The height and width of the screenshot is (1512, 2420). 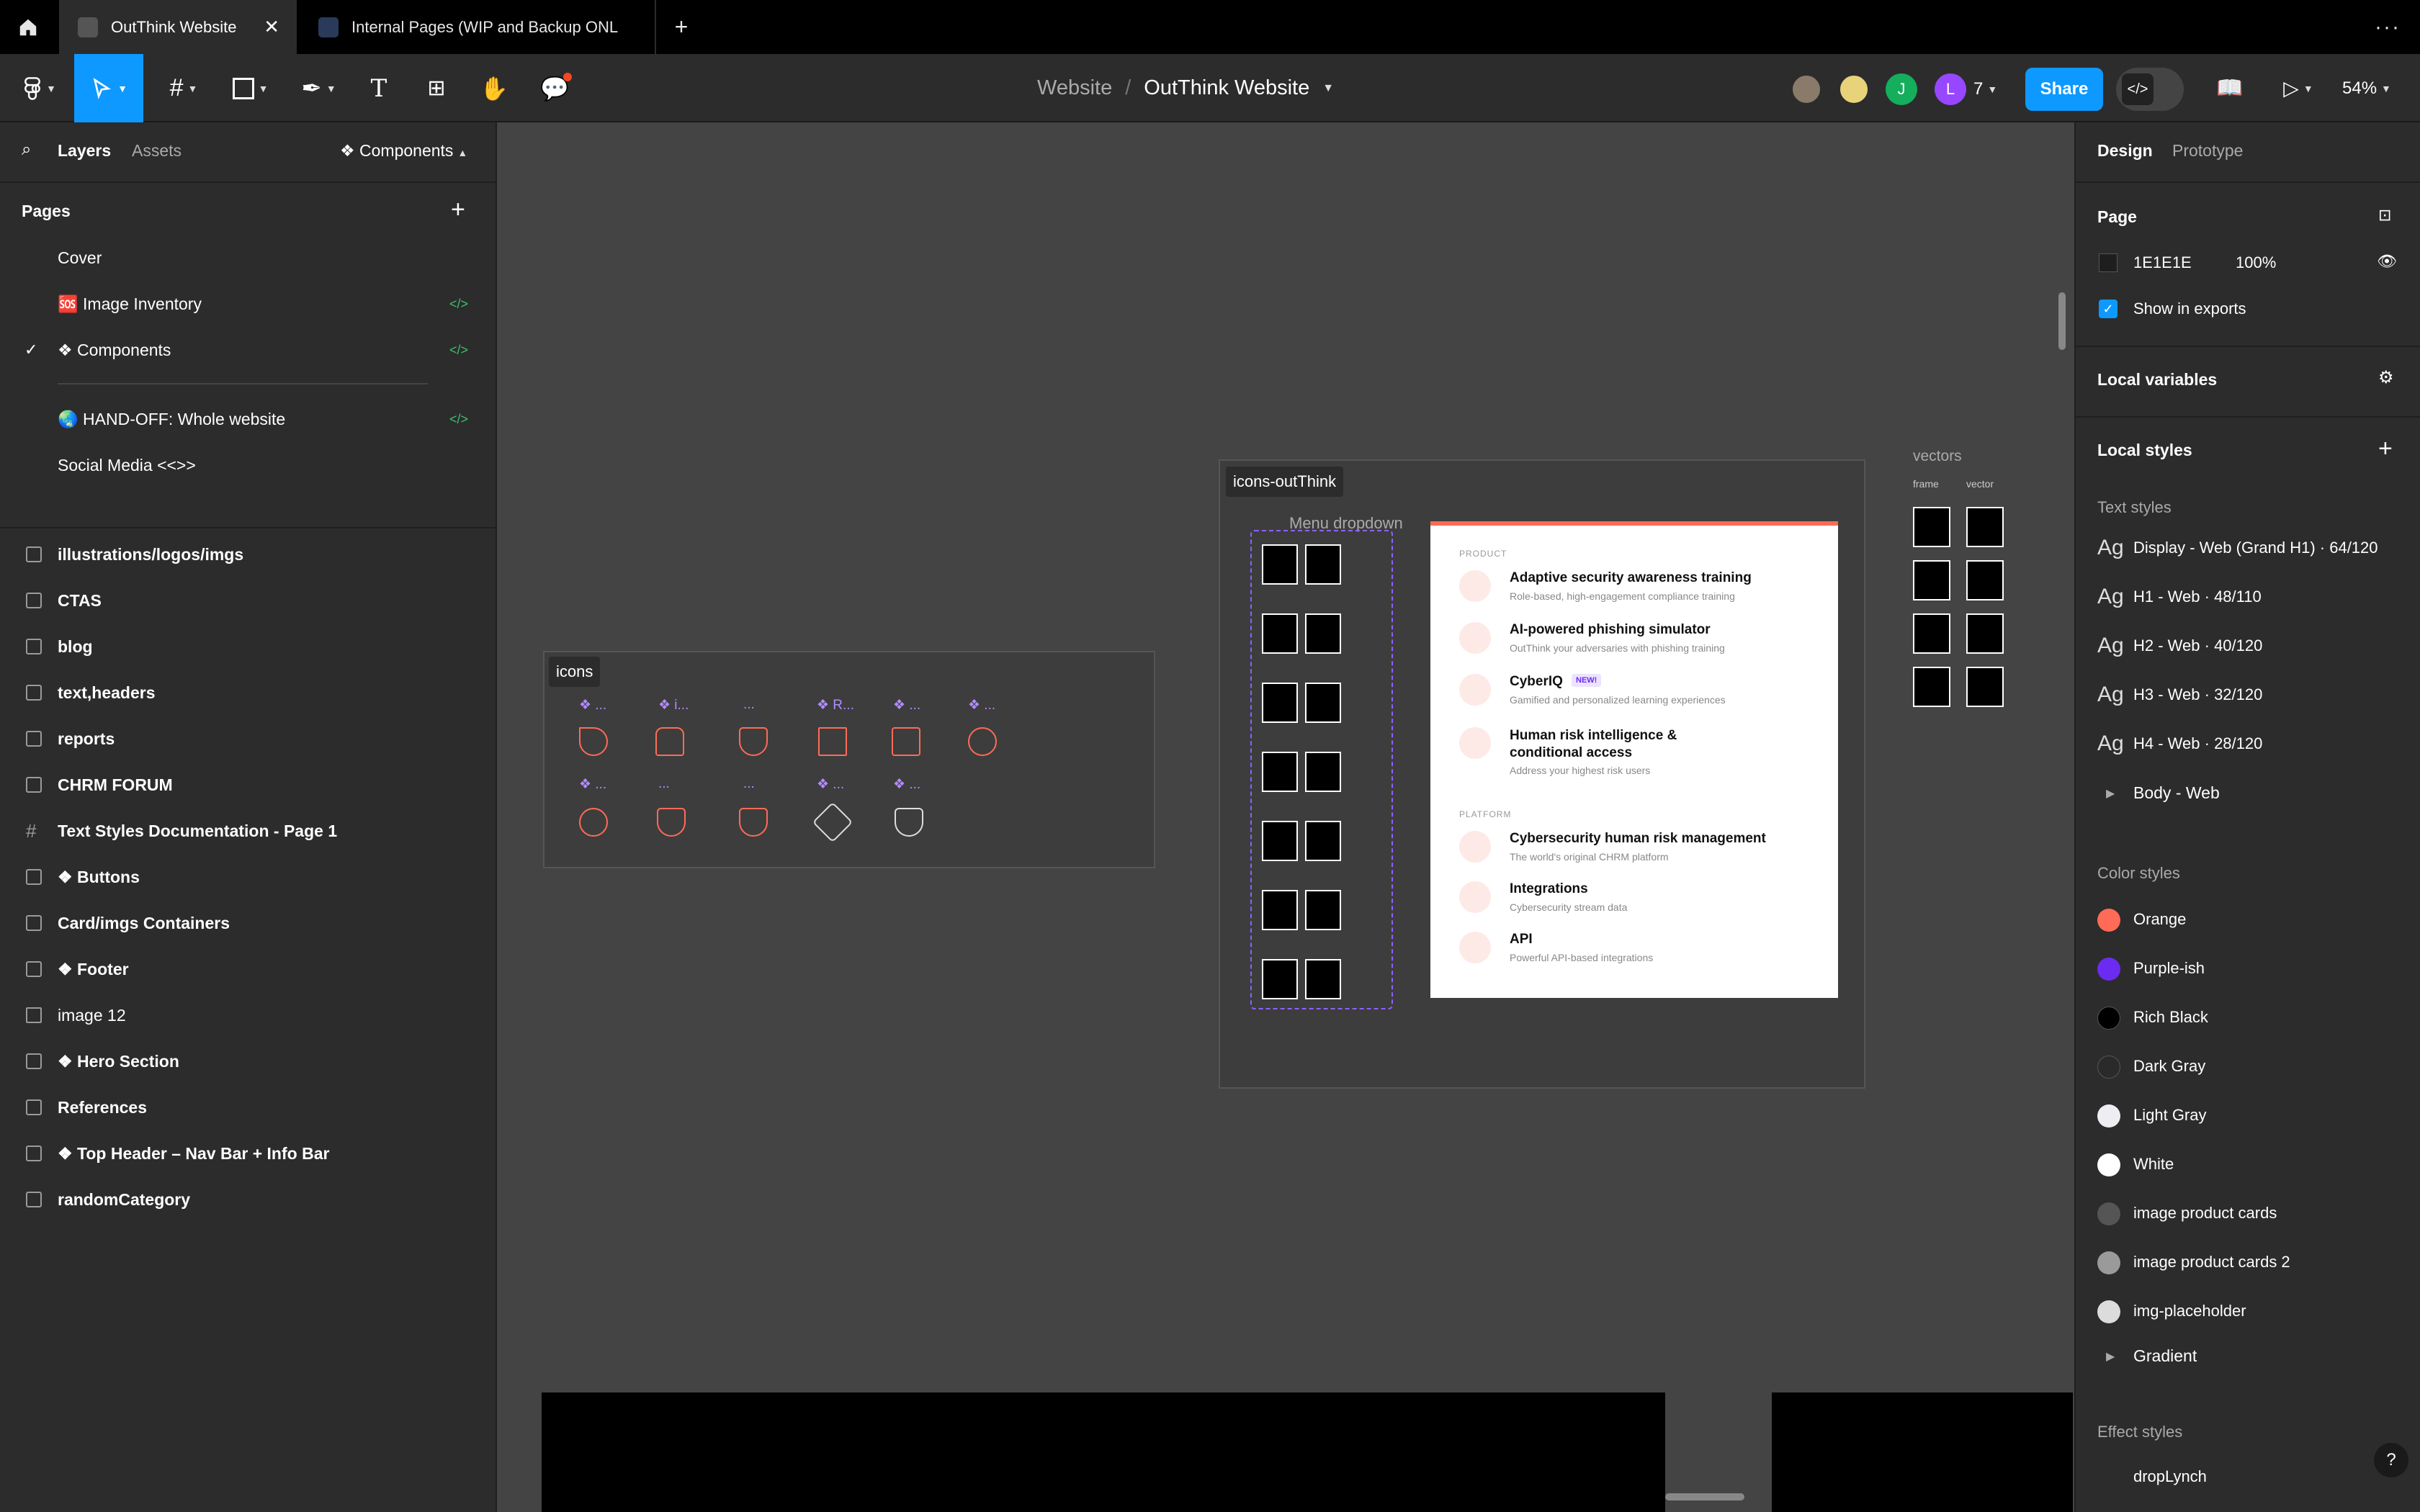 I want to click on lock-network-icon, so click(x=669, y=741).